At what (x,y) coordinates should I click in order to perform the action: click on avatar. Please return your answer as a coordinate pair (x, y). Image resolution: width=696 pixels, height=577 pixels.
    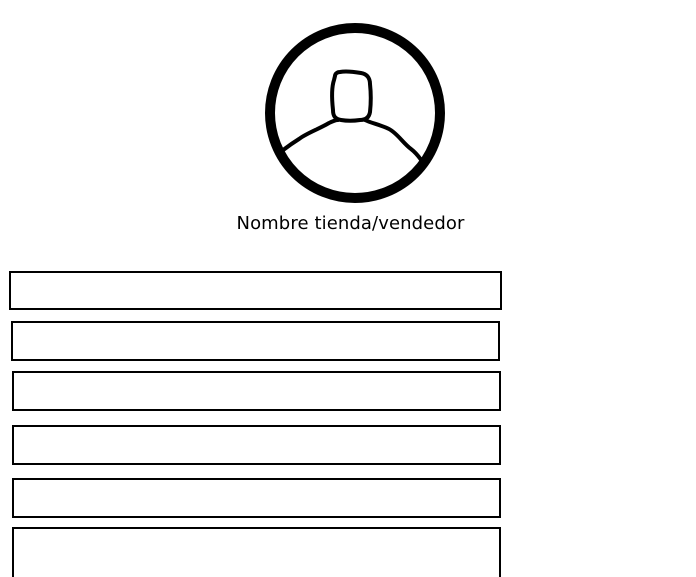
    Looking at the image, I should click on (355, 113).